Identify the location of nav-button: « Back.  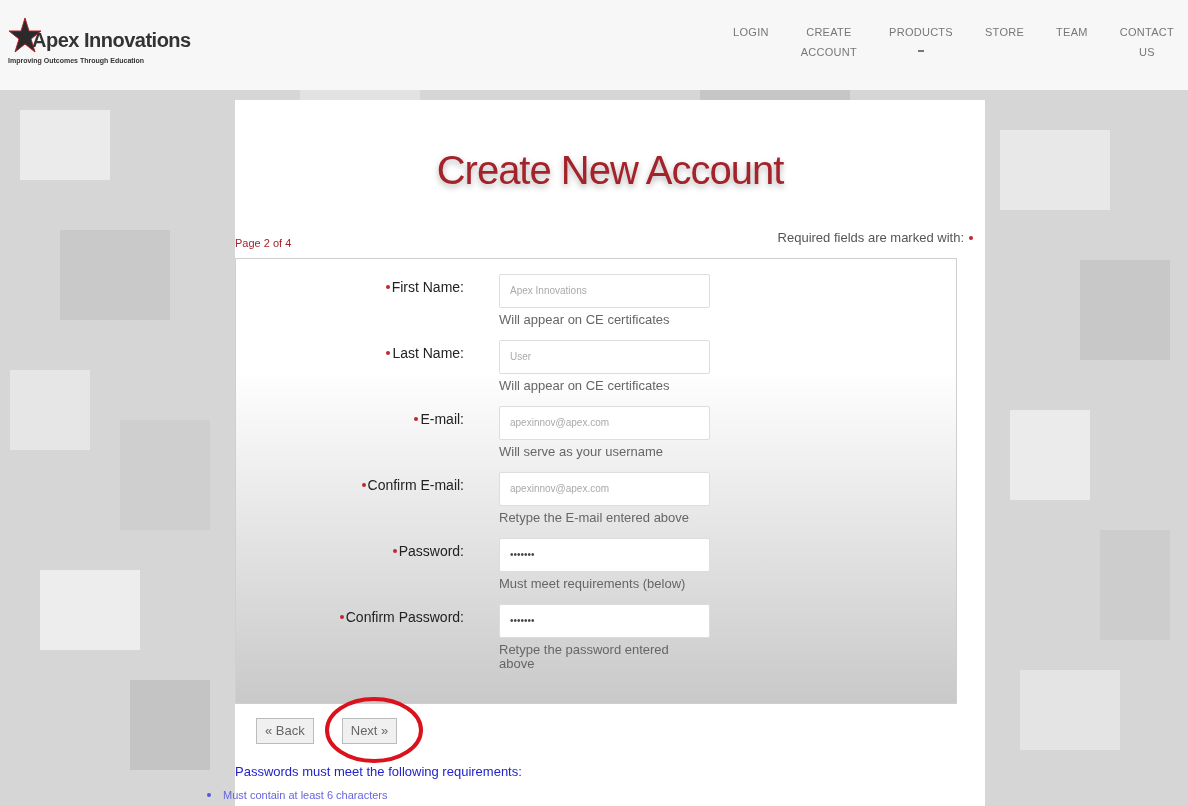
(285, 730).